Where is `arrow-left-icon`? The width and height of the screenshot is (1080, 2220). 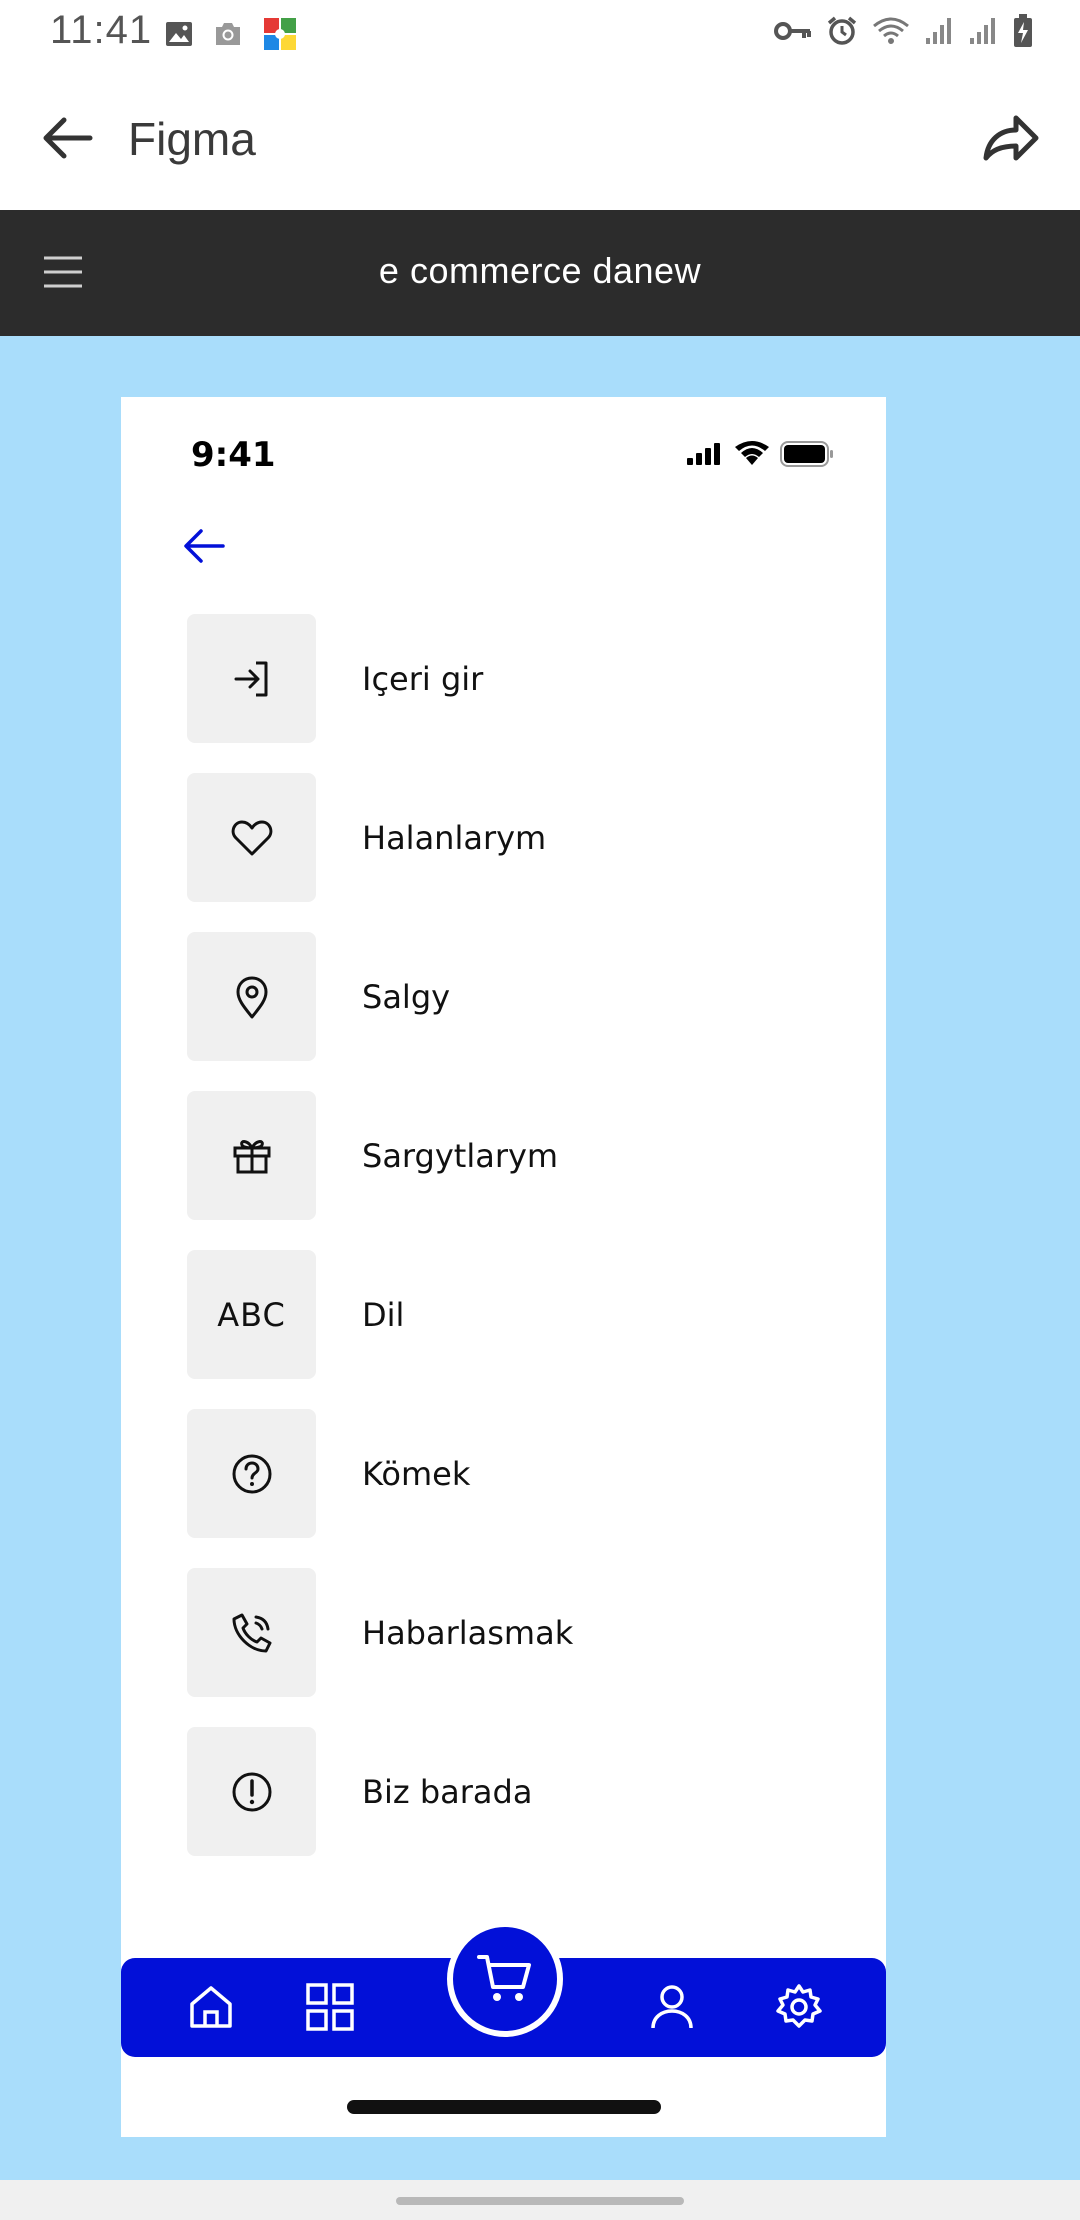 arrow-left-icon is located at coordinates (204, 546).